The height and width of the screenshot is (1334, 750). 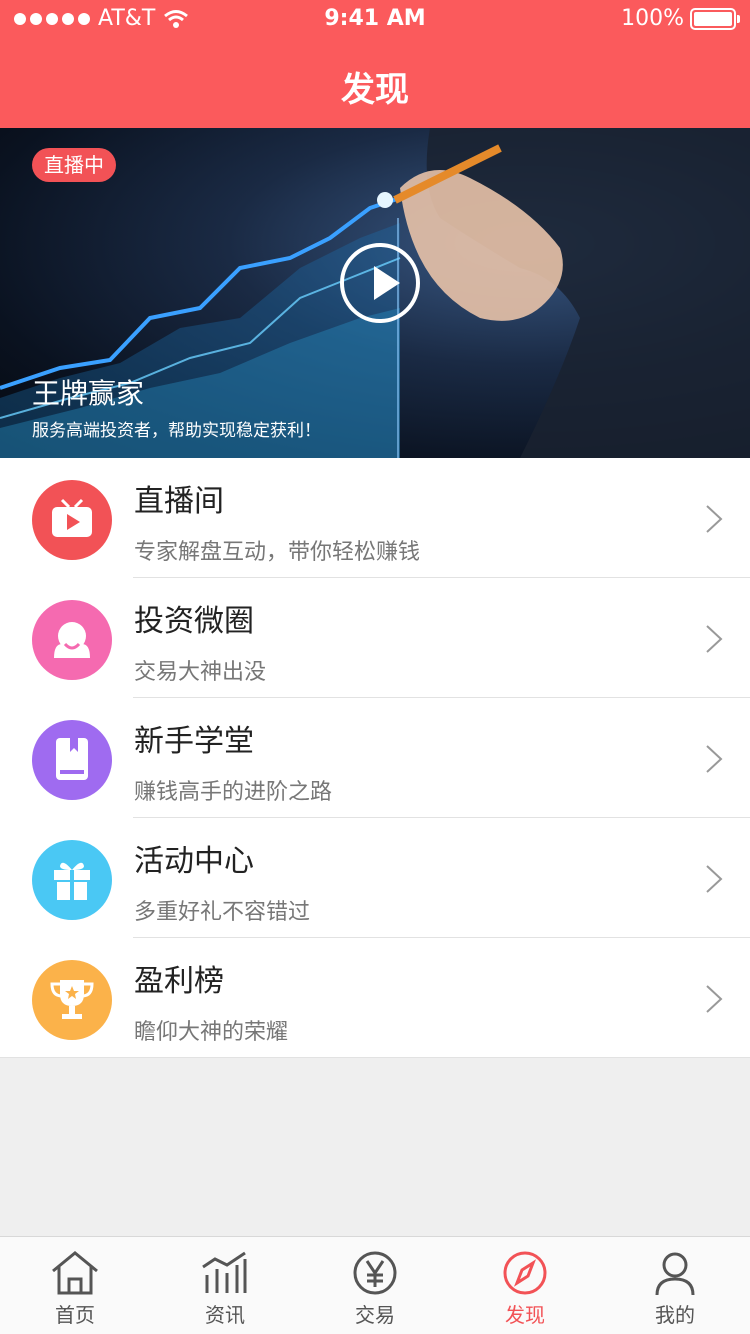 I want to click on trophy-icon, so click(x=72, y=1000).